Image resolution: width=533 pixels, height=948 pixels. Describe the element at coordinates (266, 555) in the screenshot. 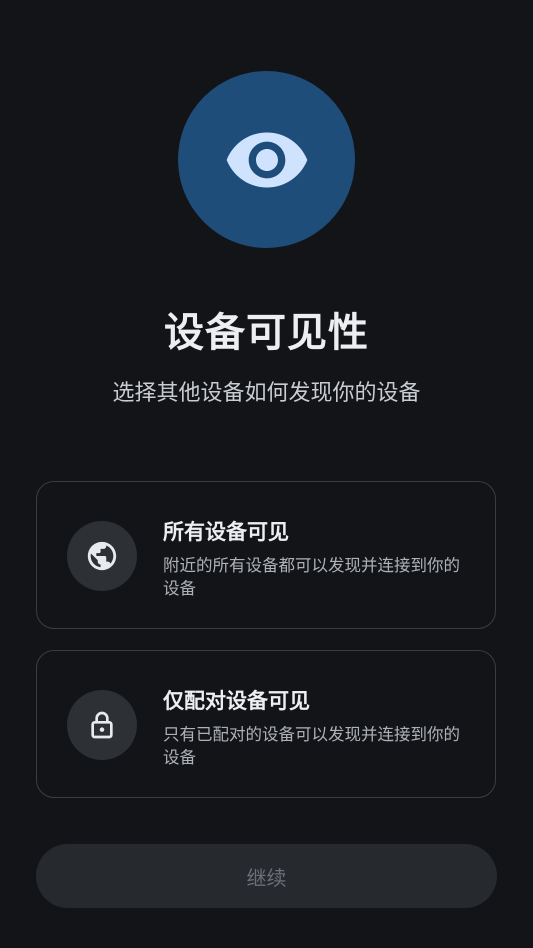

I see `option-all-devices: 所有设备可见 附近的所有设备都可以发现并连接到你的设备` at that location.